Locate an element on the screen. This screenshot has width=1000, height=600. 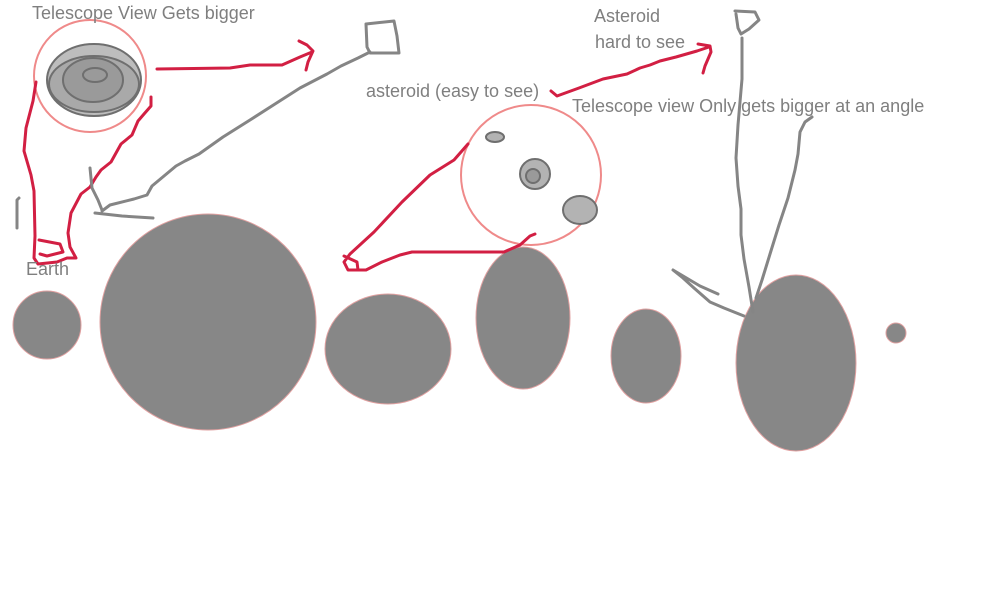
label-asteroid: Asteroid is located at coordinates (627, 16).